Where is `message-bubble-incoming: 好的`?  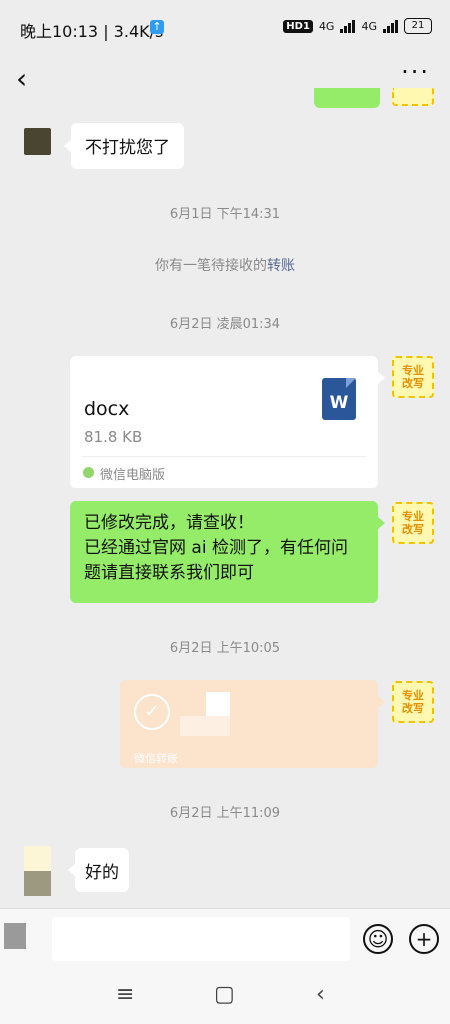 message-bubble-incoming: 好的 is located at coordinates (102, 870).